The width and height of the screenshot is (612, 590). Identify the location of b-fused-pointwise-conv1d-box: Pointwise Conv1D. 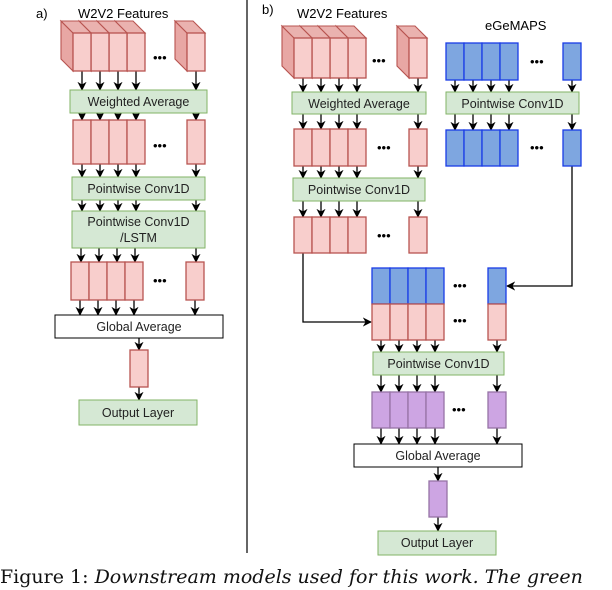
(438, 363).